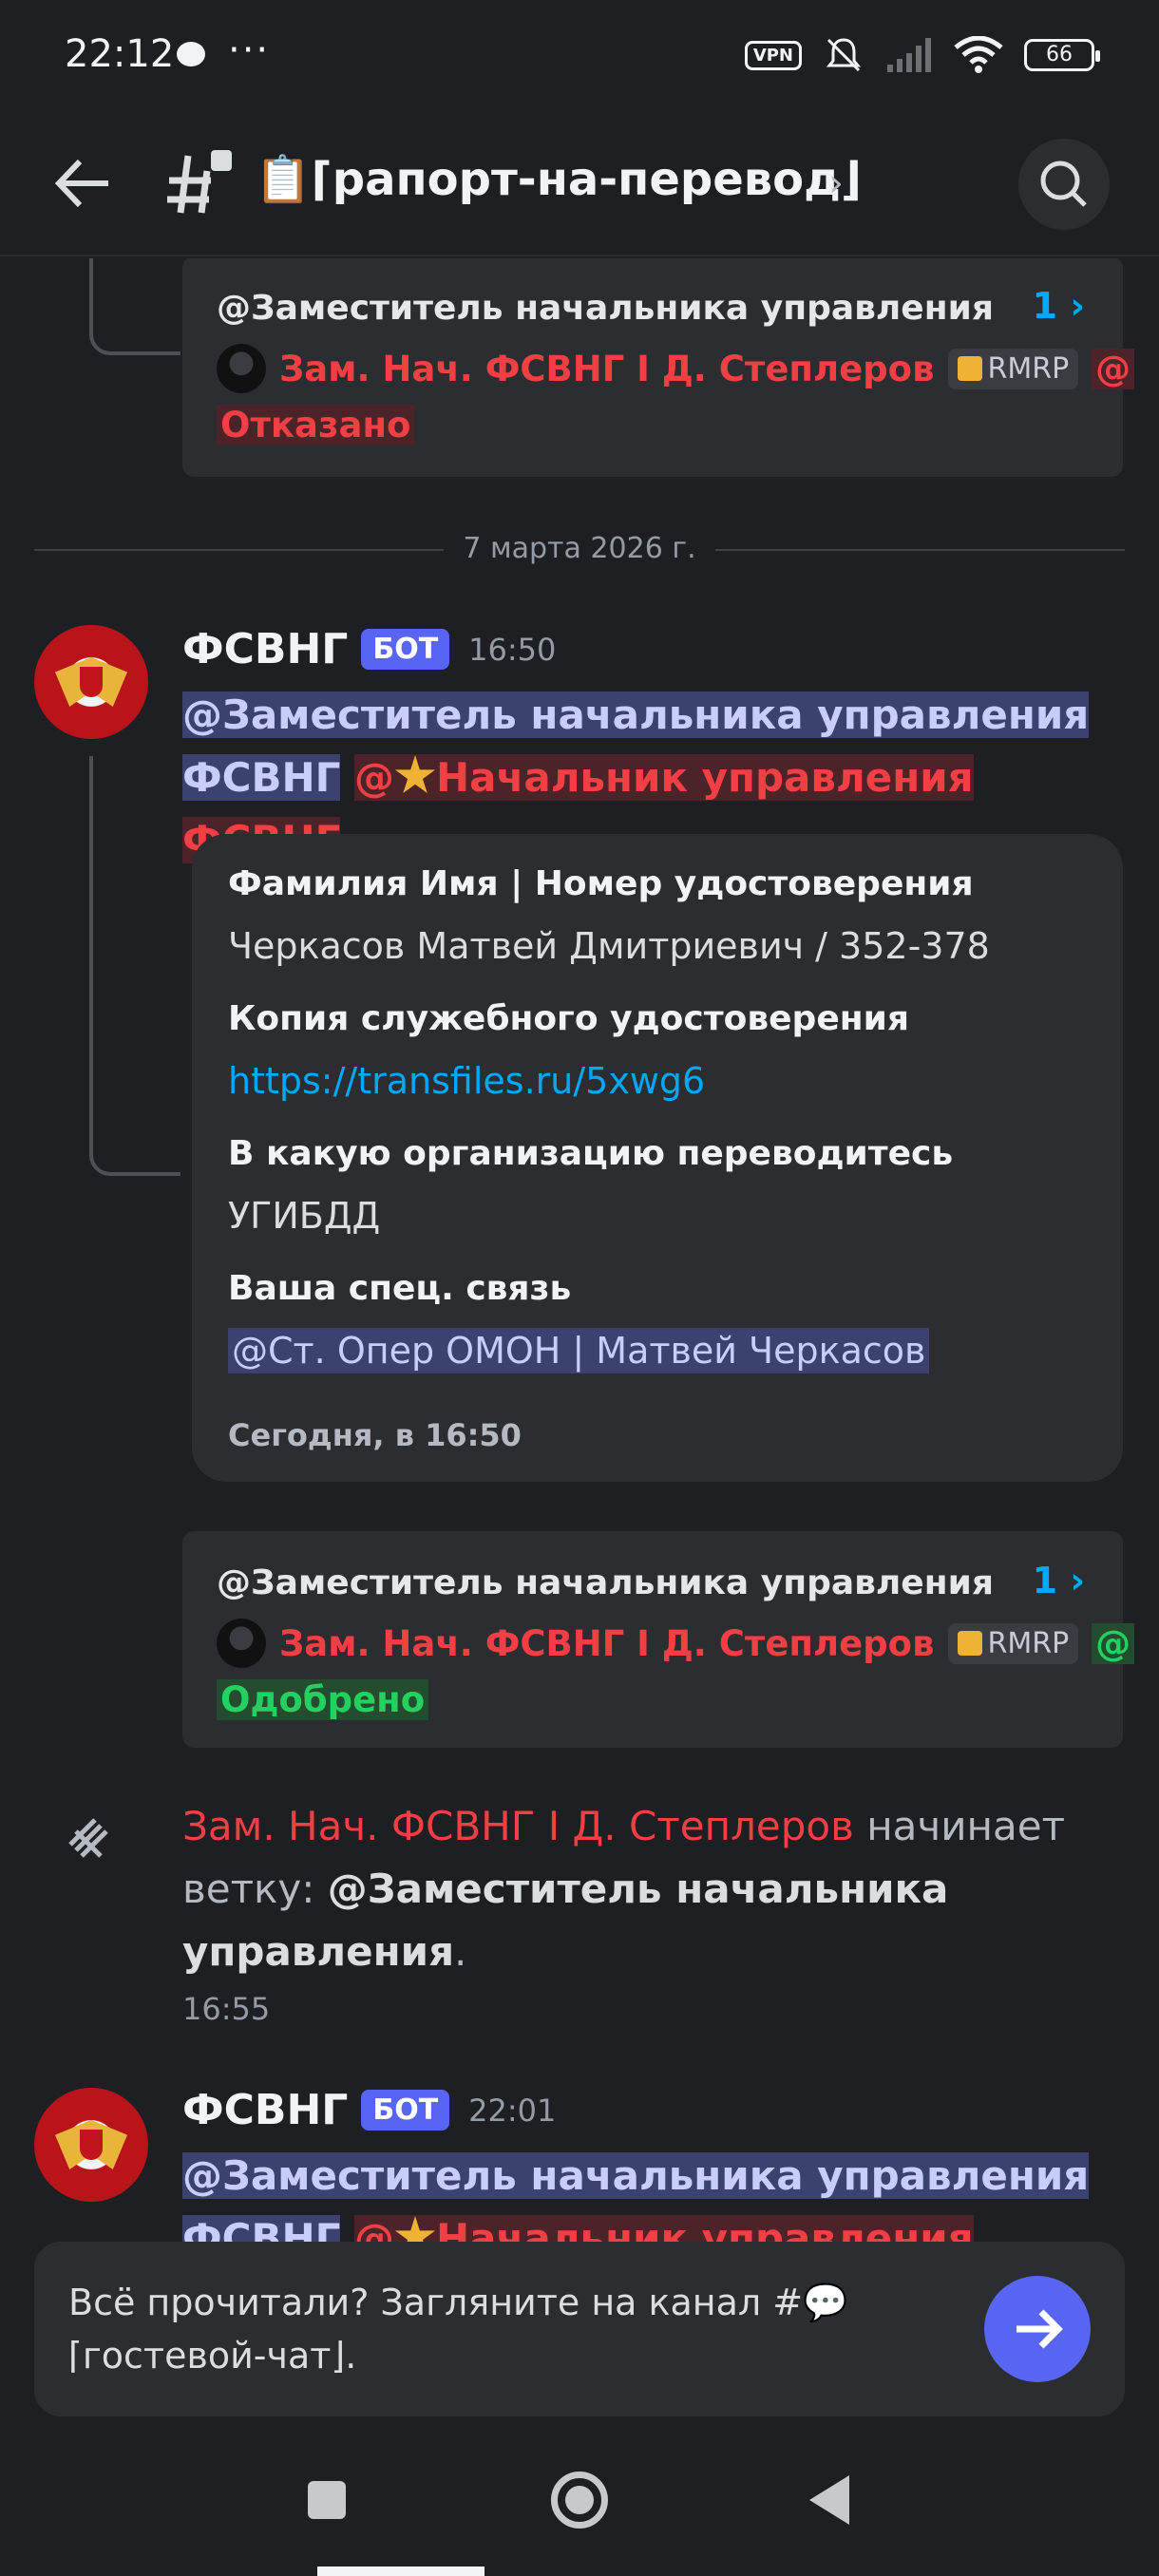 Image resolution: width=1159 pixels, height=2576 pixels. Describe the element at coordinates (836, 183) in the screenshot. I see `chevron-right-icon: ›` at that location.